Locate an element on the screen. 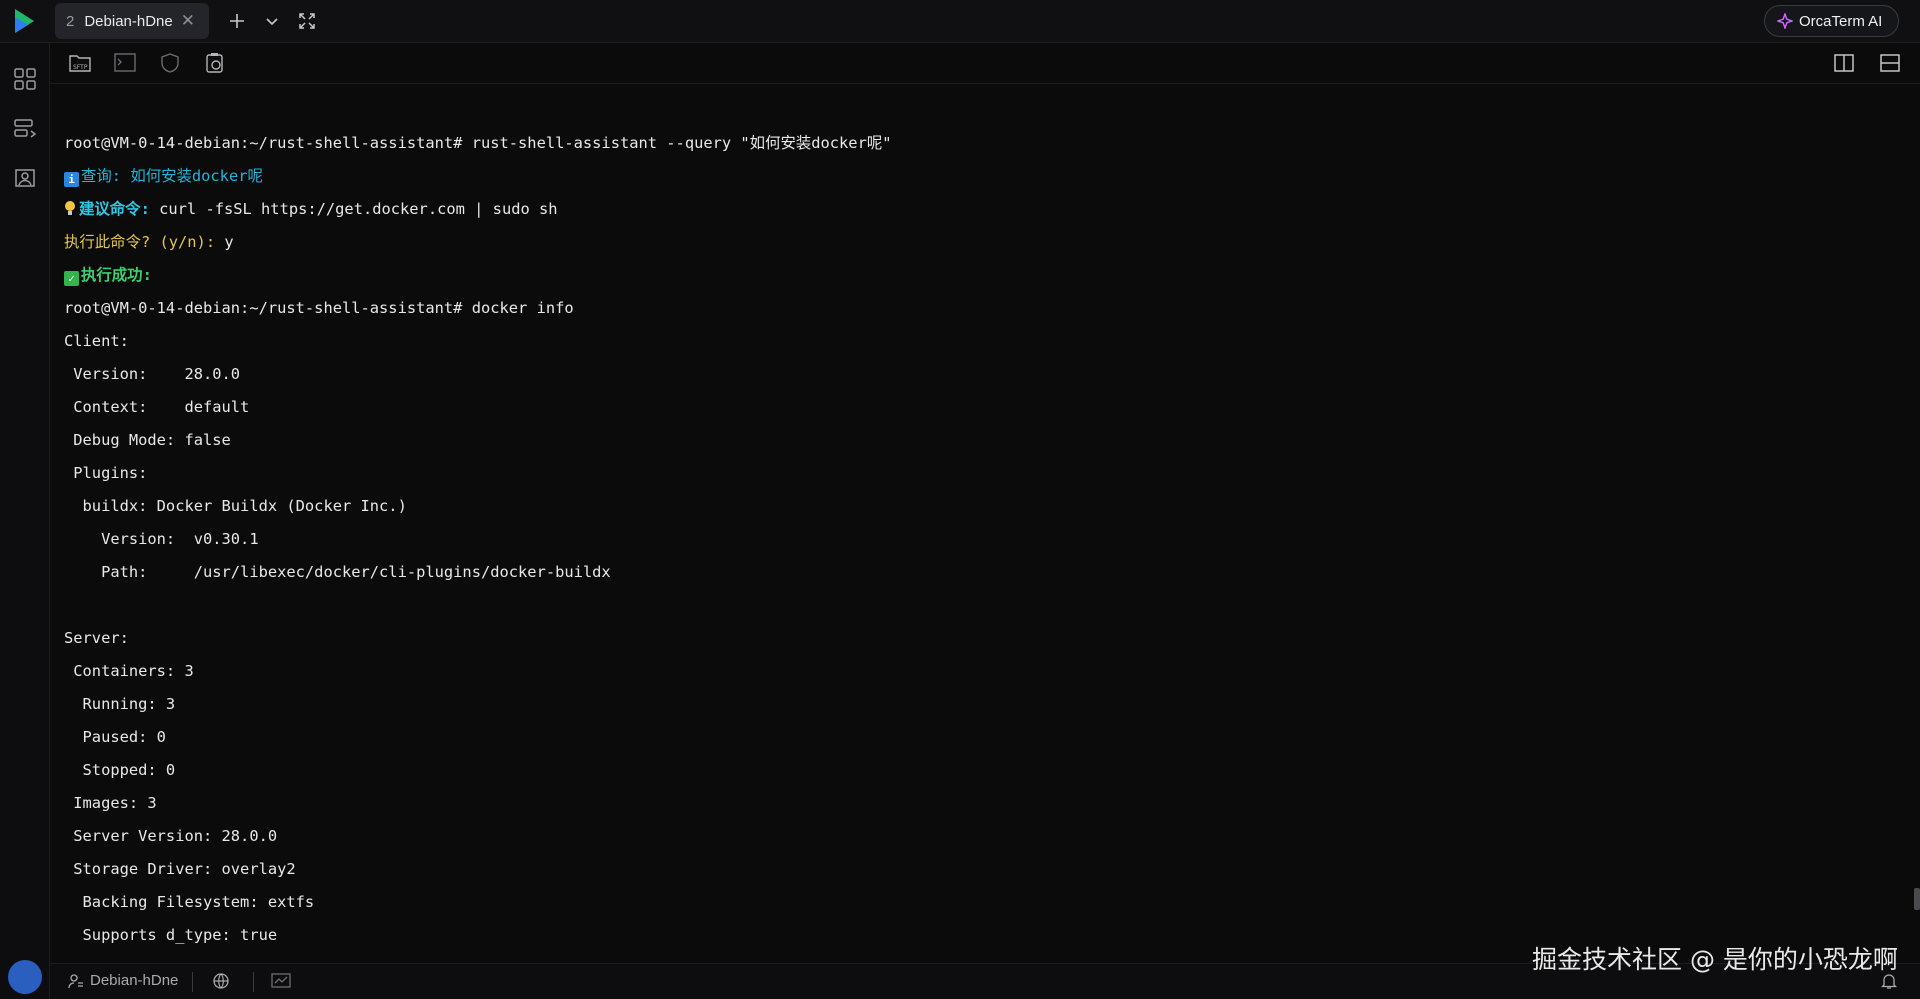 Image resolution: width=1920 pixels, height=999 pixels. tab-number: 2 is located at coordinates (70, 21).